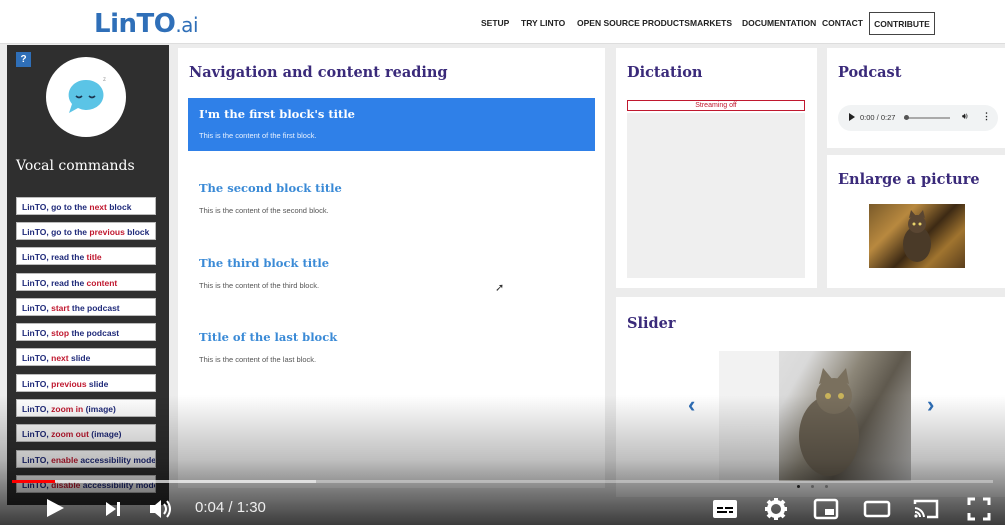  What do you see at coordinates (500, 288) in the screenshot?
I see `mouse-cursor-icon: ➚` at bounding box center [500, 288].